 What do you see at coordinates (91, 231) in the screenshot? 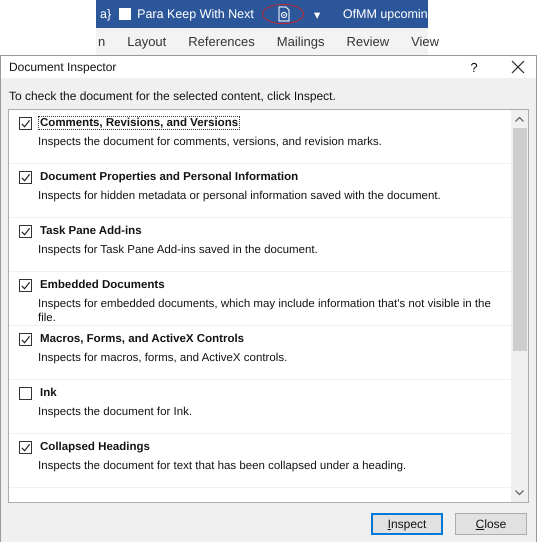
I see `item-title: Task Pane Add-ins` at bounding box center [91, 231].